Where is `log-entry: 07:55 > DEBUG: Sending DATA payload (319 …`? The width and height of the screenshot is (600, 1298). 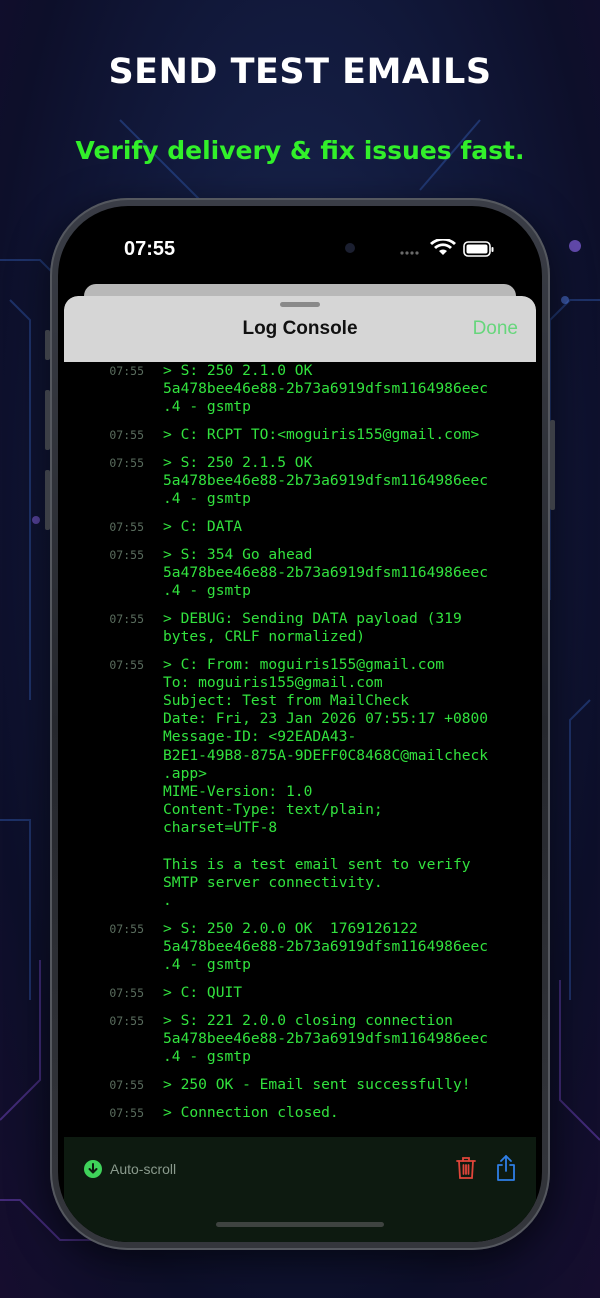 log-entry: 07:55 > DEBUG: Sending DATA payload (319 … is located at coordinates (300, 628).